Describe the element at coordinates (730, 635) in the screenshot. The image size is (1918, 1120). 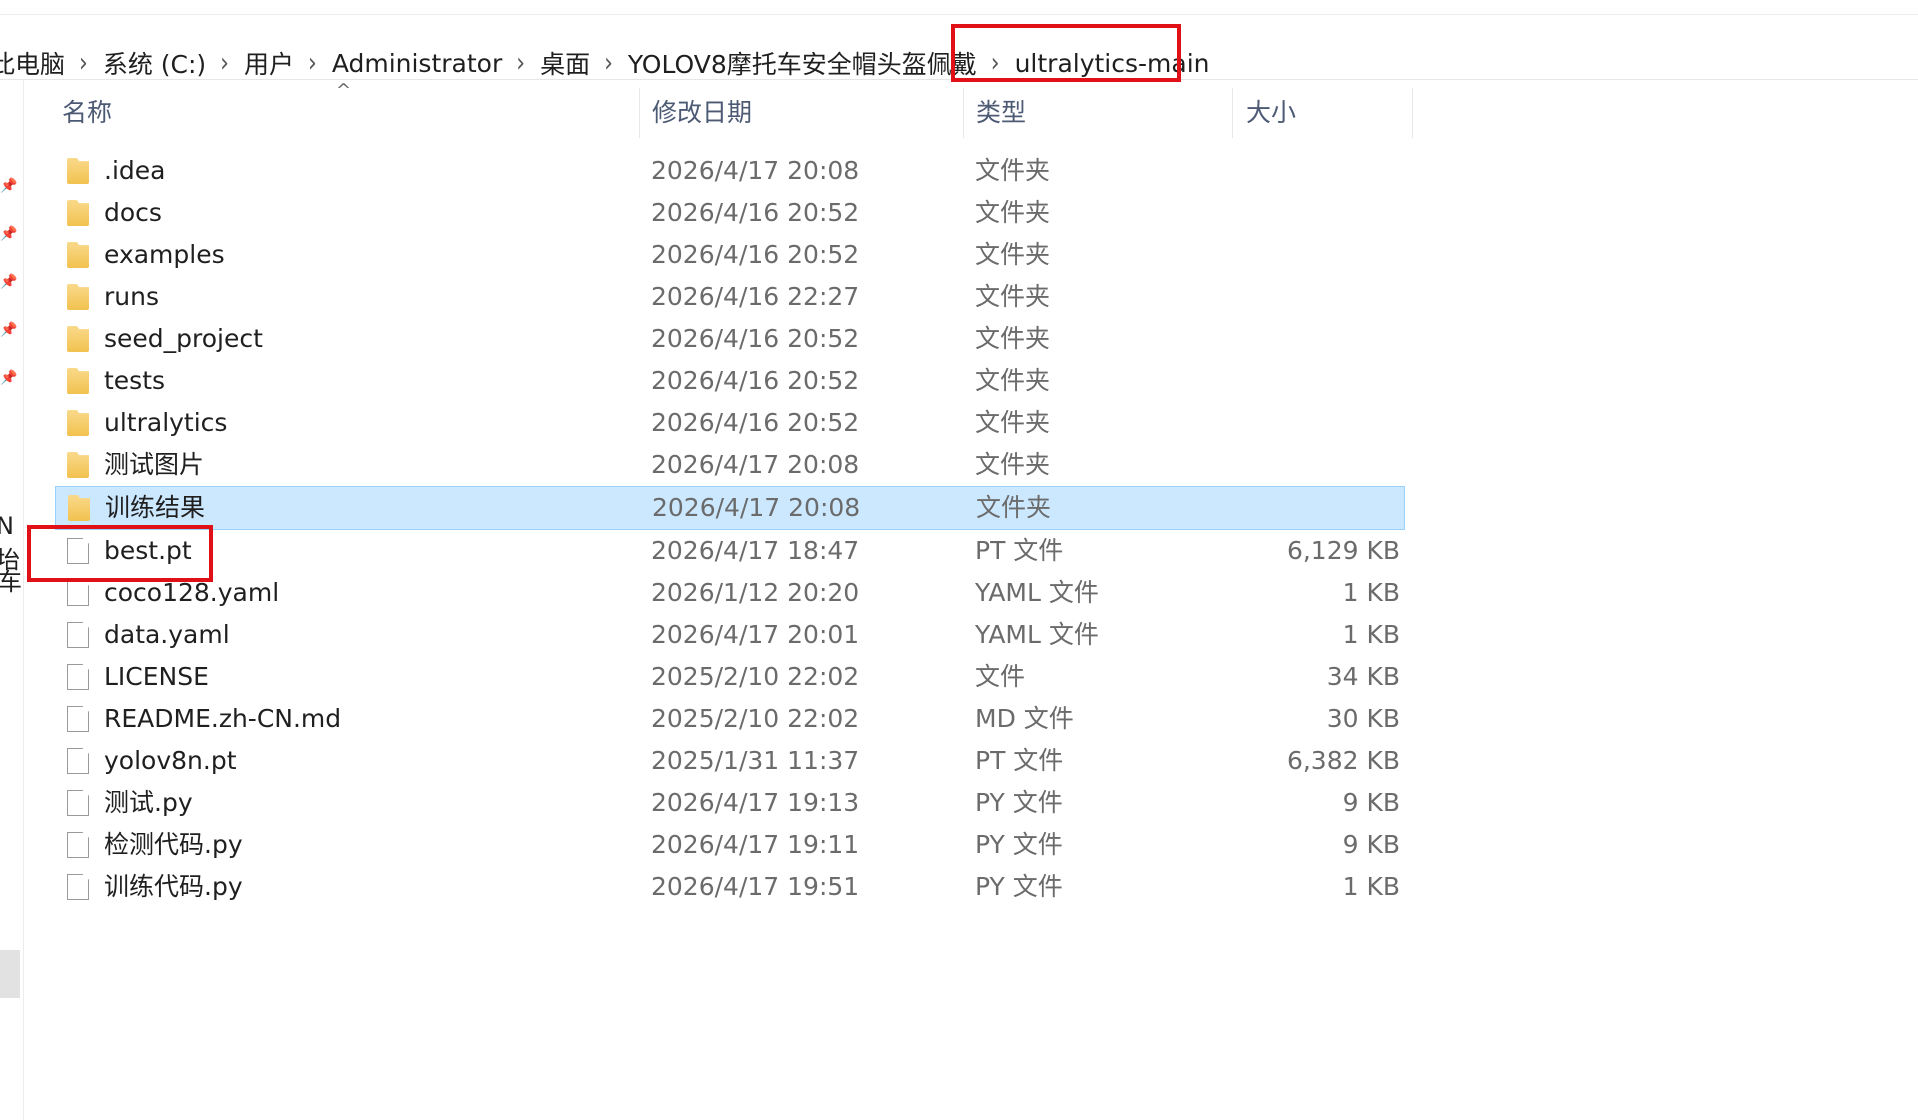
I see `file-row: data.yaml 2026/4/17 20:01 YAML 文件 1 KB` at that location.